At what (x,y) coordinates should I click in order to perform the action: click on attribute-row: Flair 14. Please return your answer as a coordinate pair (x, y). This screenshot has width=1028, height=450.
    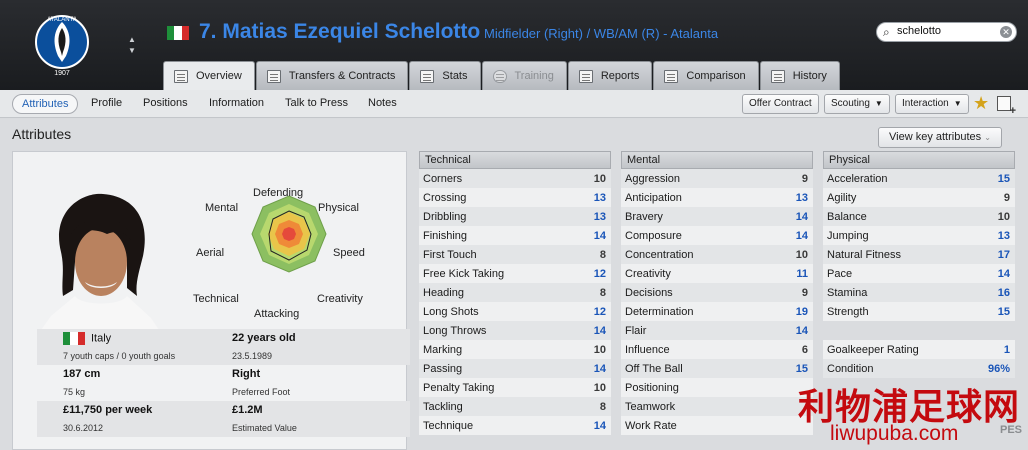
    Looking at the image, I should click on (717, 330).